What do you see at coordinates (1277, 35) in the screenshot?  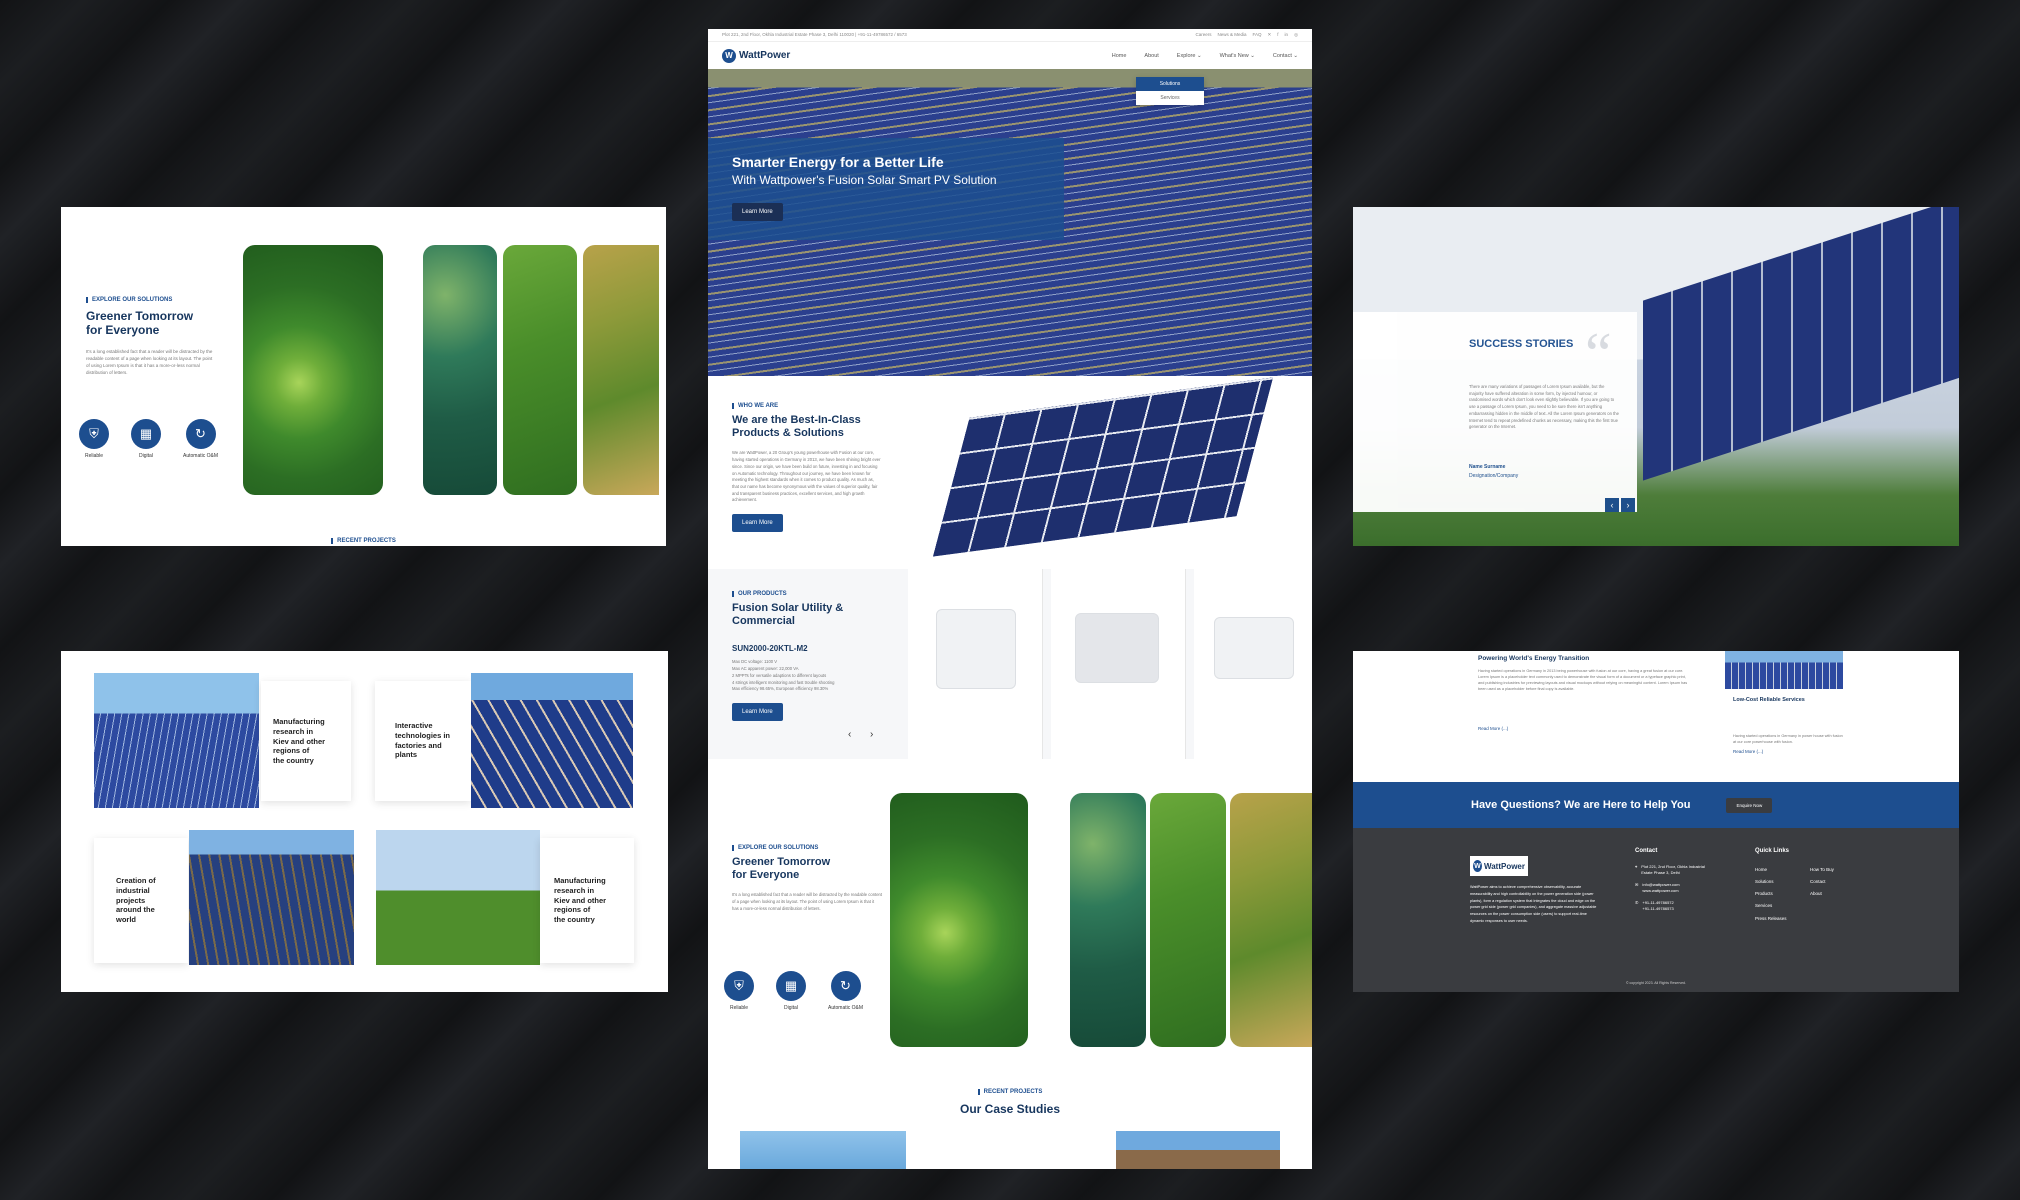 I see `facebook-icon: f` at bounding box center [1277, 35].